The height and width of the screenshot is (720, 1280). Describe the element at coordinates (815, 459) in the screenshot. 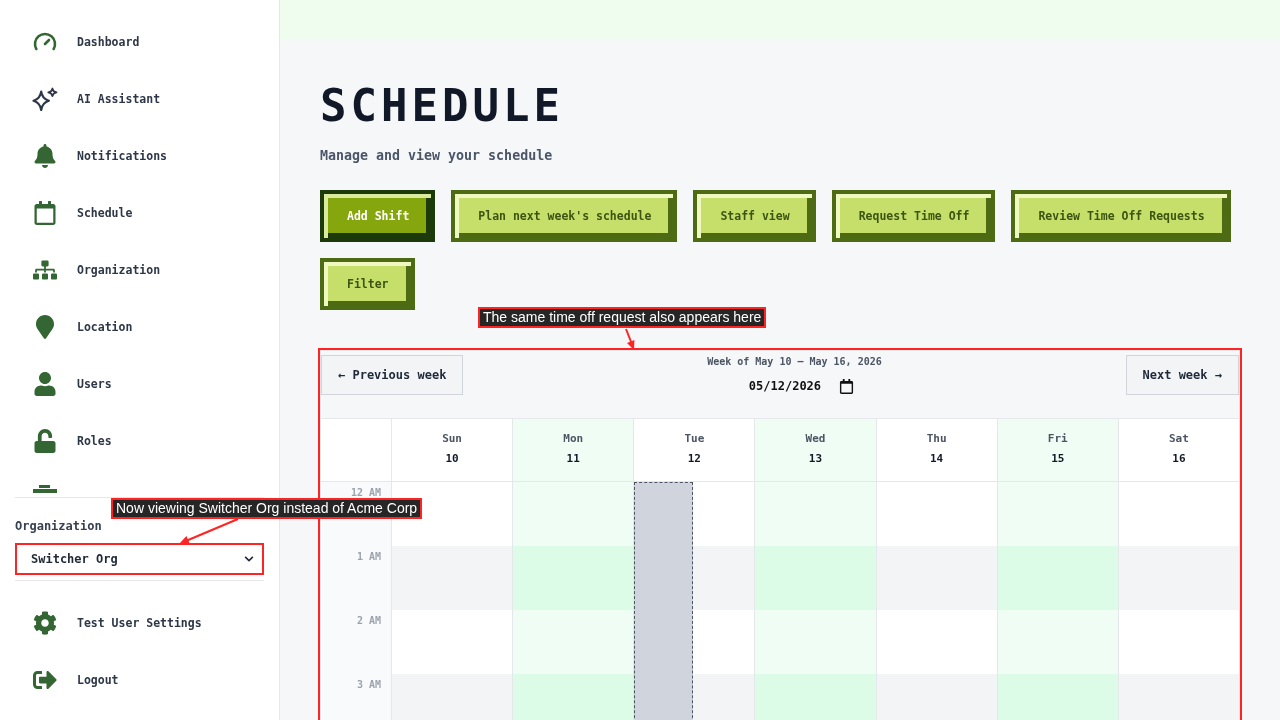

I see `day-number: 13` at that location.